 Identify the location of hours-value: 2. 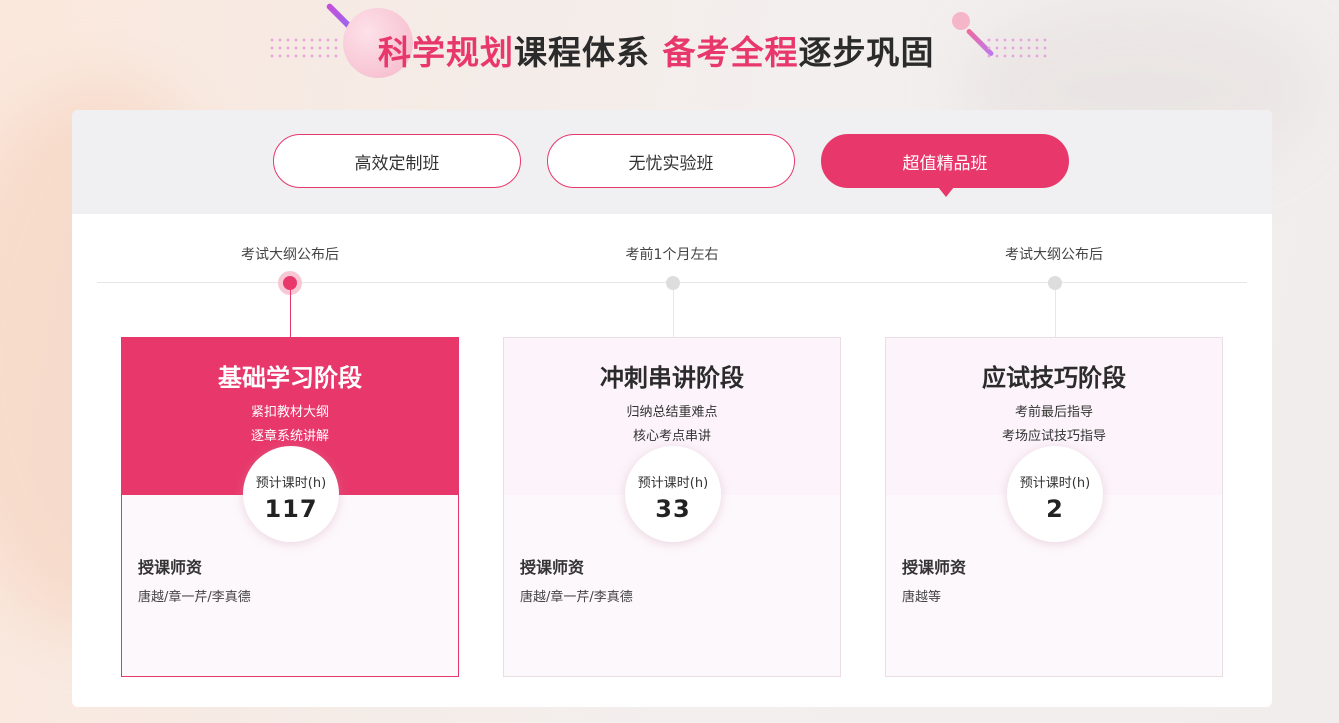
(1055, 509).